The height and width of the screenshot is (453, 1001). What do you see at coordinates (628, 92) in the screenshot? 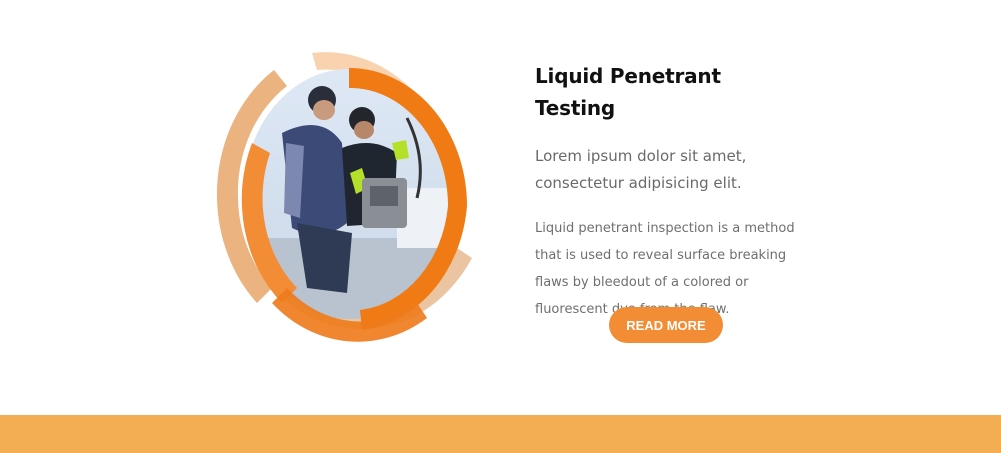
I see `feature-title: Liquid Penetrant Testing` at bounding box center [628, 92].